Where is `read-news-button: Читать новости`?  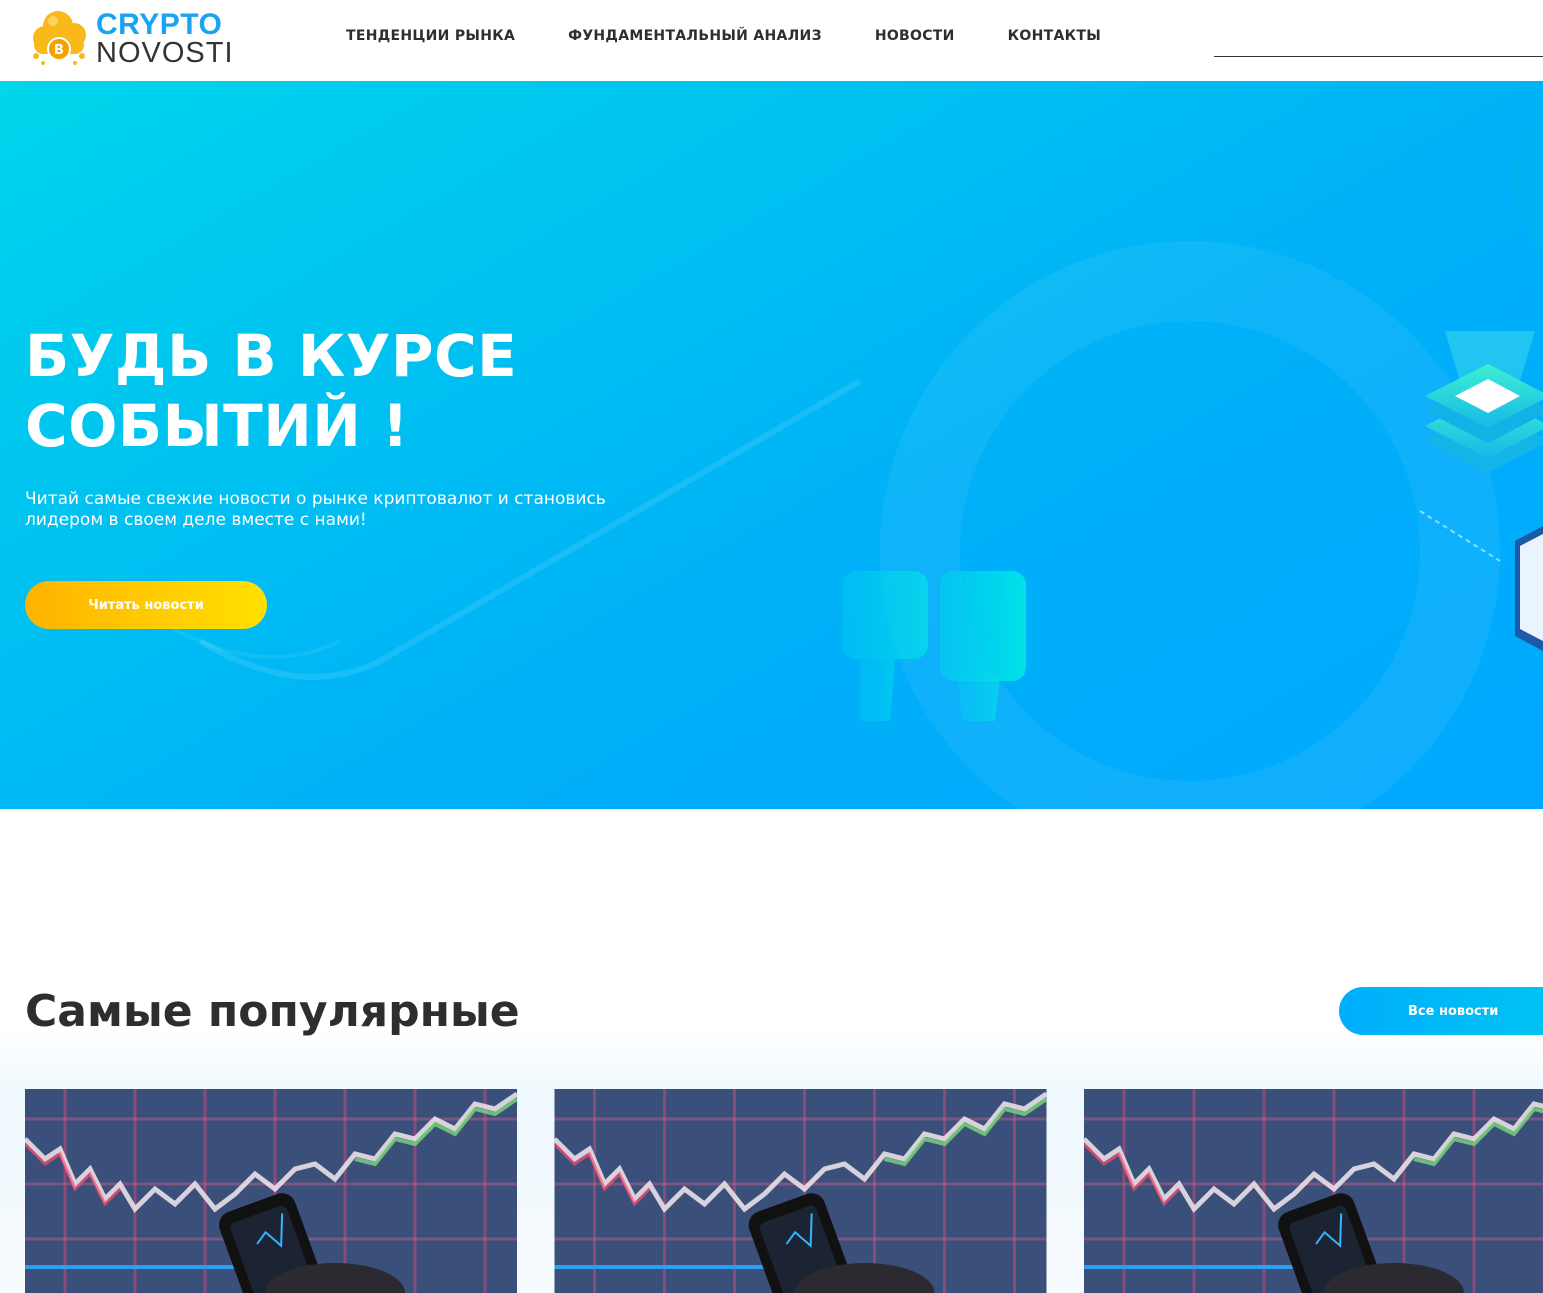
read-news-button: Читать новости is located at coordinates (146, 605).